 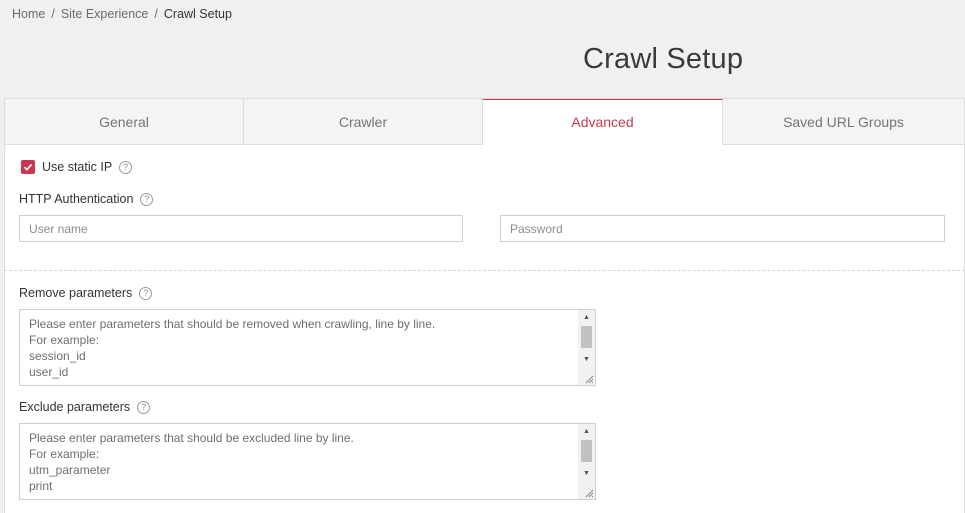 I want to click on exclude-params-row: Exclude parameters ?, so click(x=85, y=407).